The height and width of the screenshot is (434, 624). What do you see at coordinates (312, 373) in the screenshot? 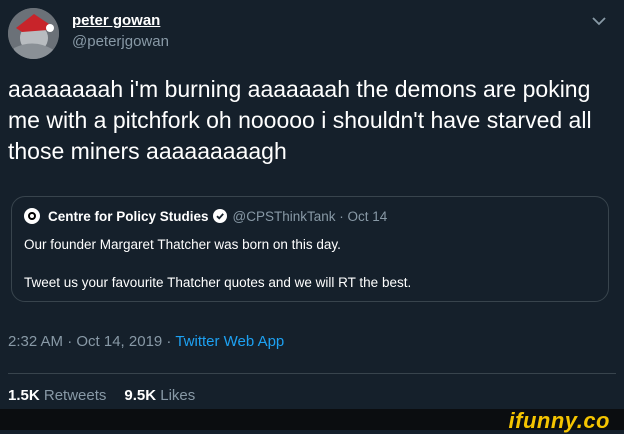
I see `divider` at bounding box center [312, 373].